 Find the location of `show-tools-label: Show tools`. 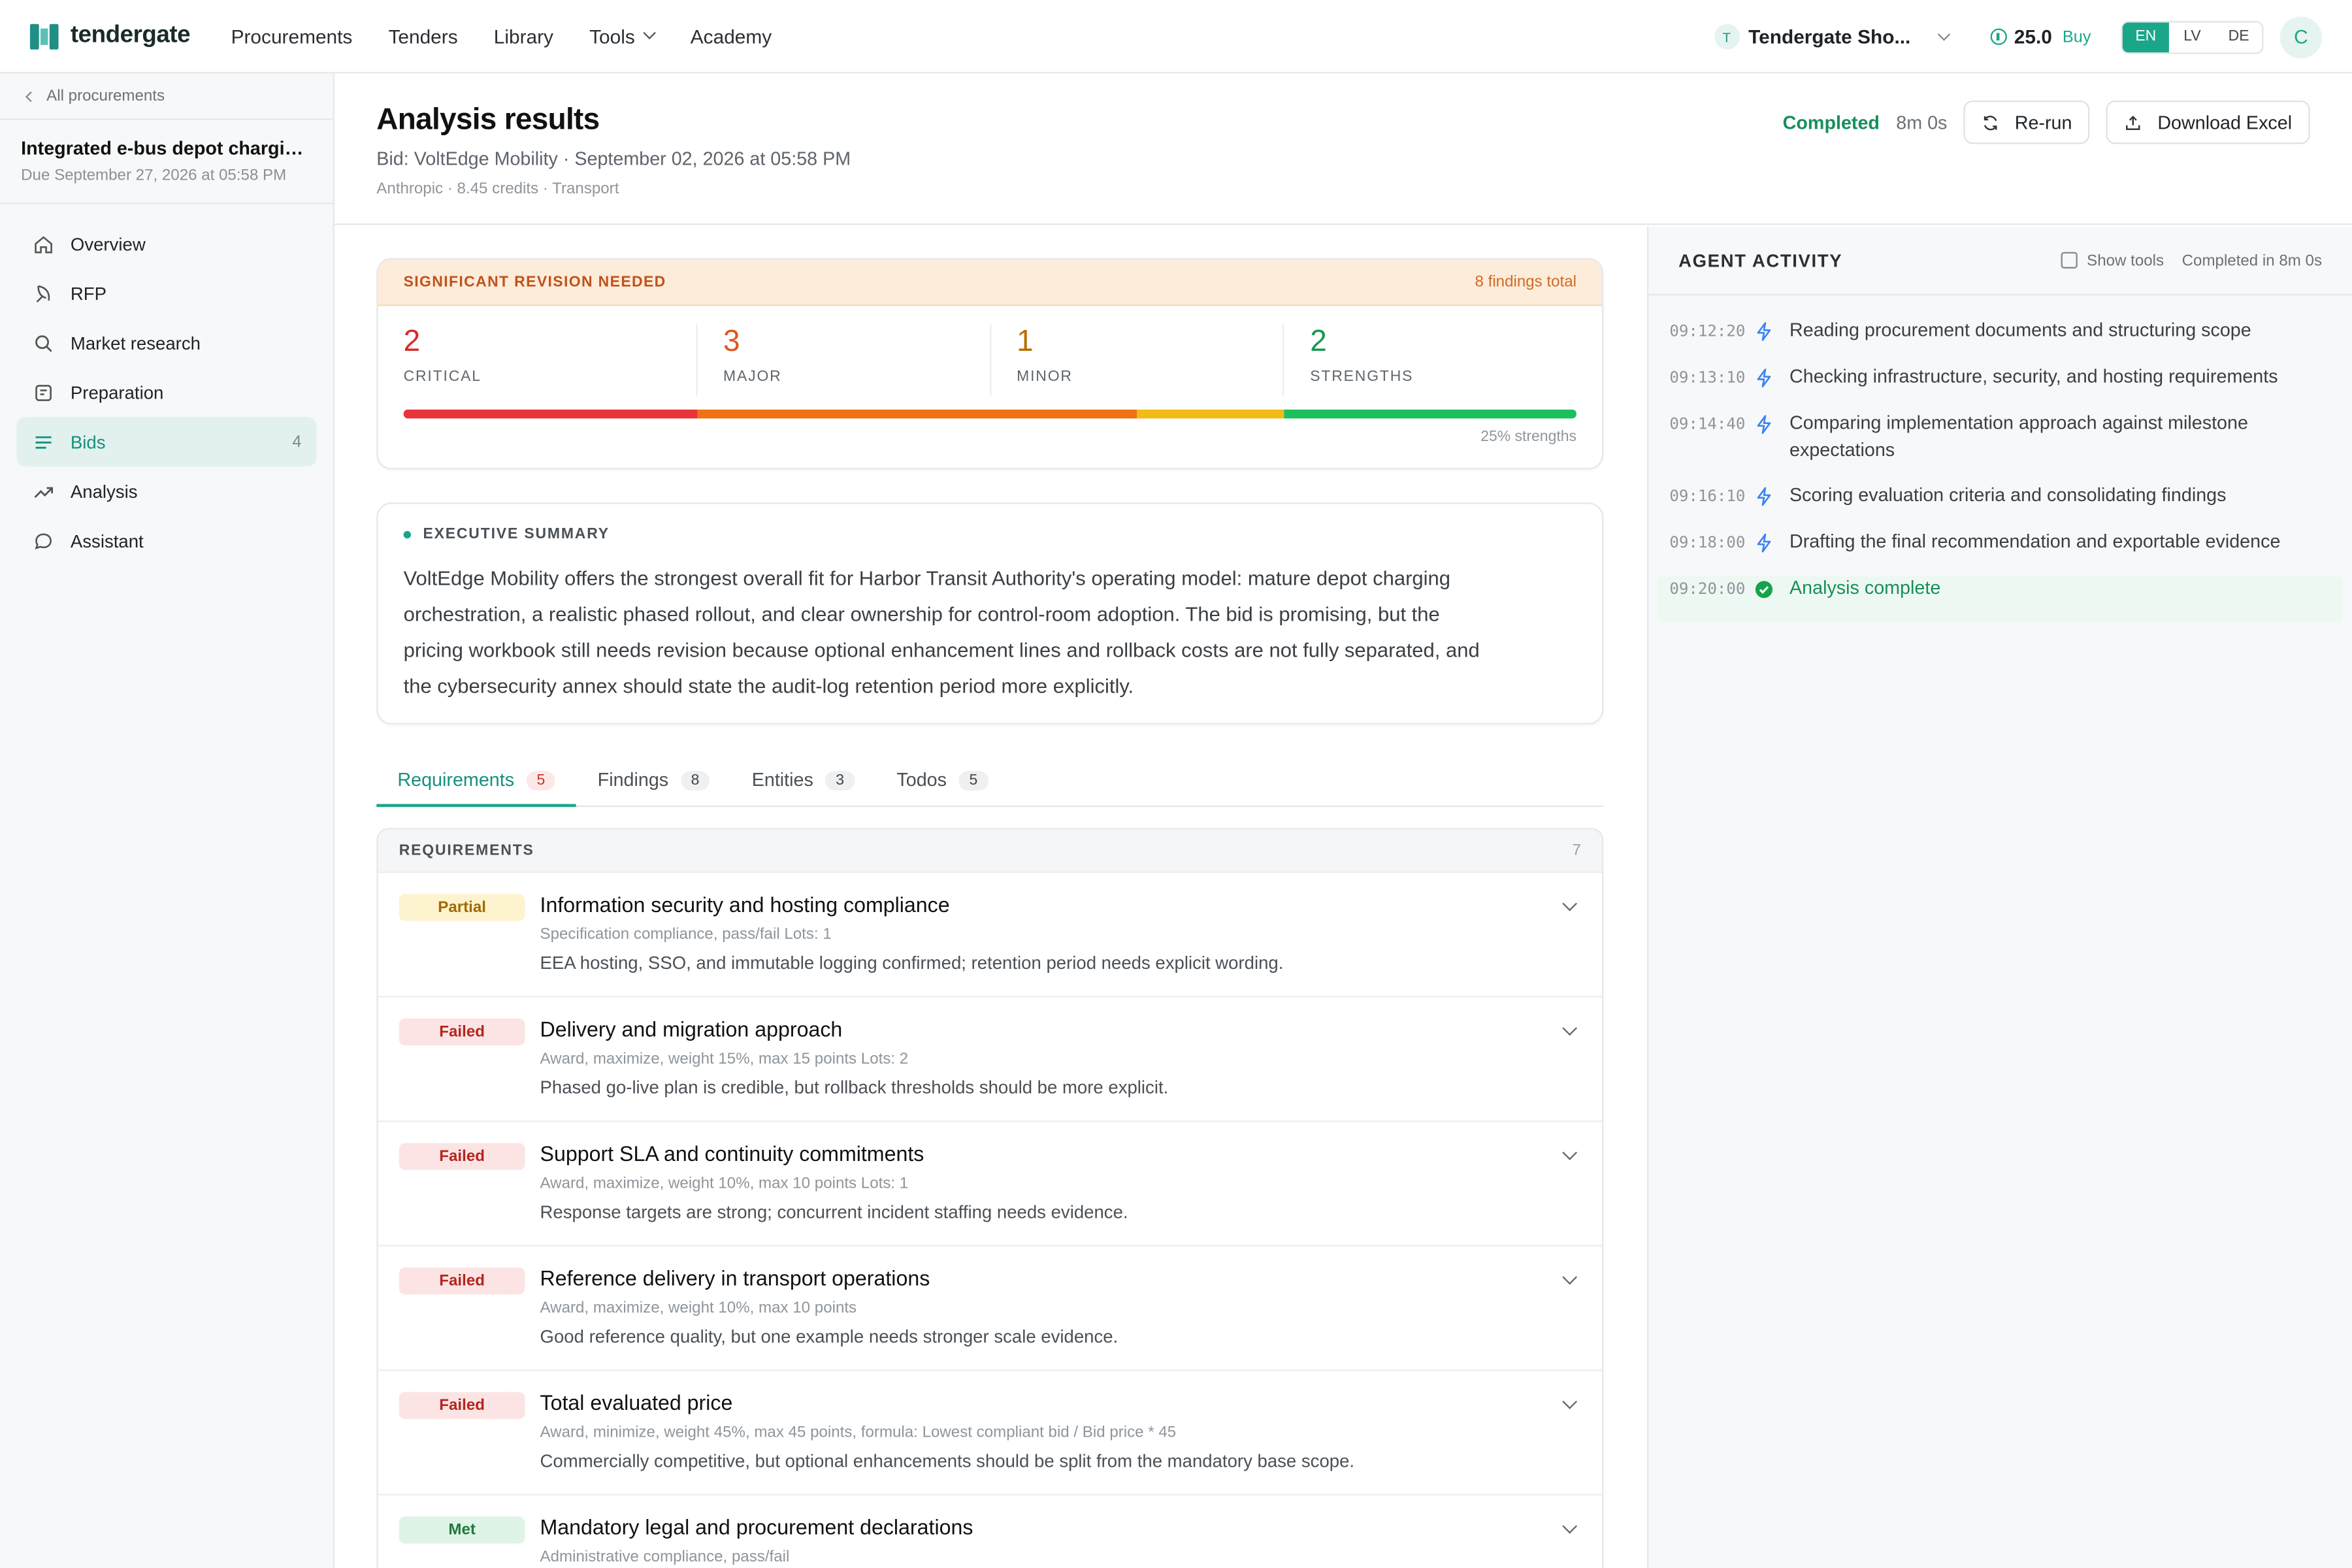

show-tools-label: Show tools is located at coordinates (2125, 260).